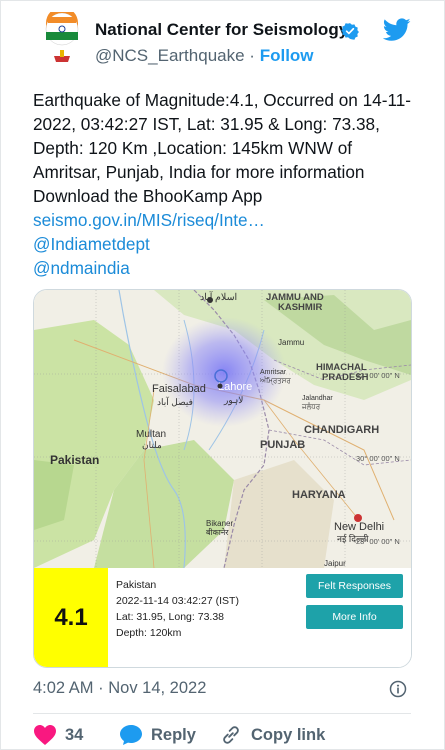 The image size is (445, 750). What do you see at coordinates (397, 30) in the screenshot?
I see `twitter-bird-icon` at bounding box center [397, 30].